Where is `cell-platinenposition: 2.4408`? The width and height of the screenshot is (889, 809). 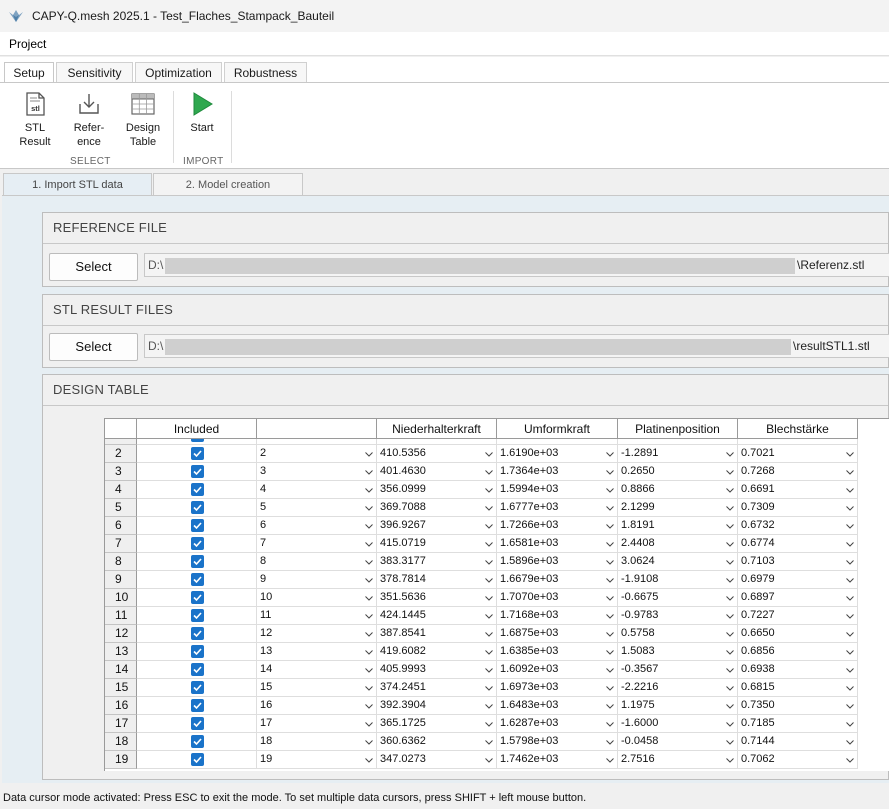
cell-platinenposition: 2.4408 is located at coordinates (678, 544).